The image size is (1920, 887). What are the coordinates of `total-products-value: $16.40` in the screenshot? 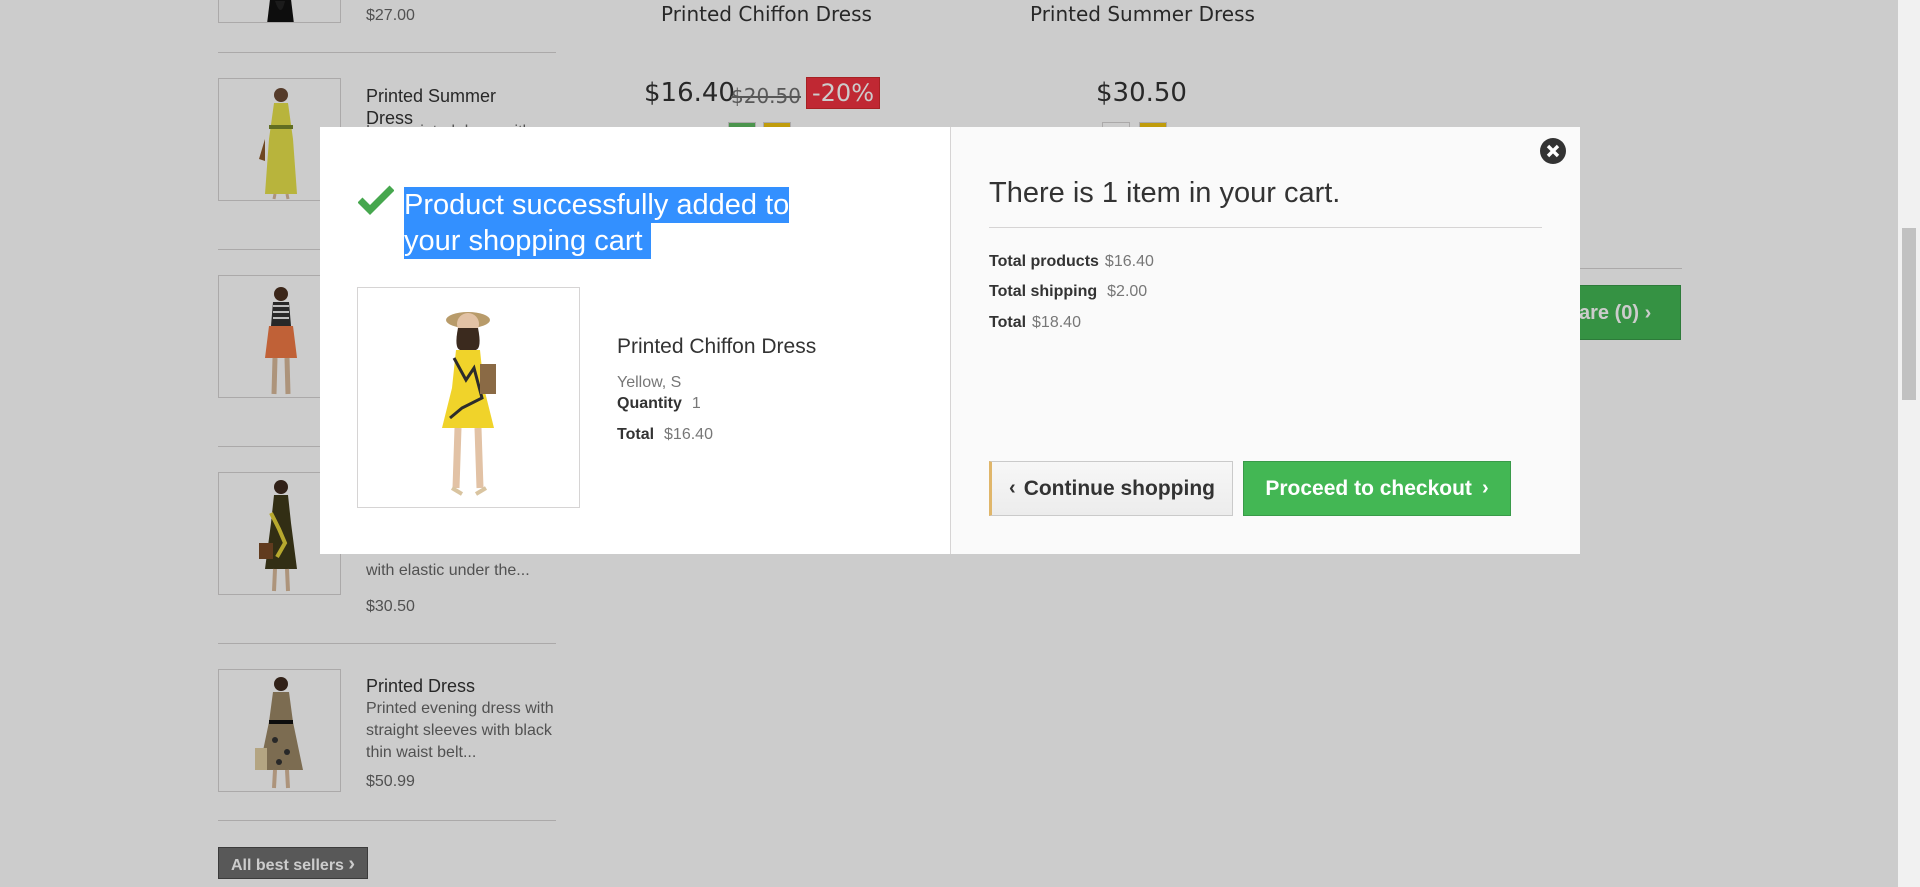 It's located at (1129, 261).